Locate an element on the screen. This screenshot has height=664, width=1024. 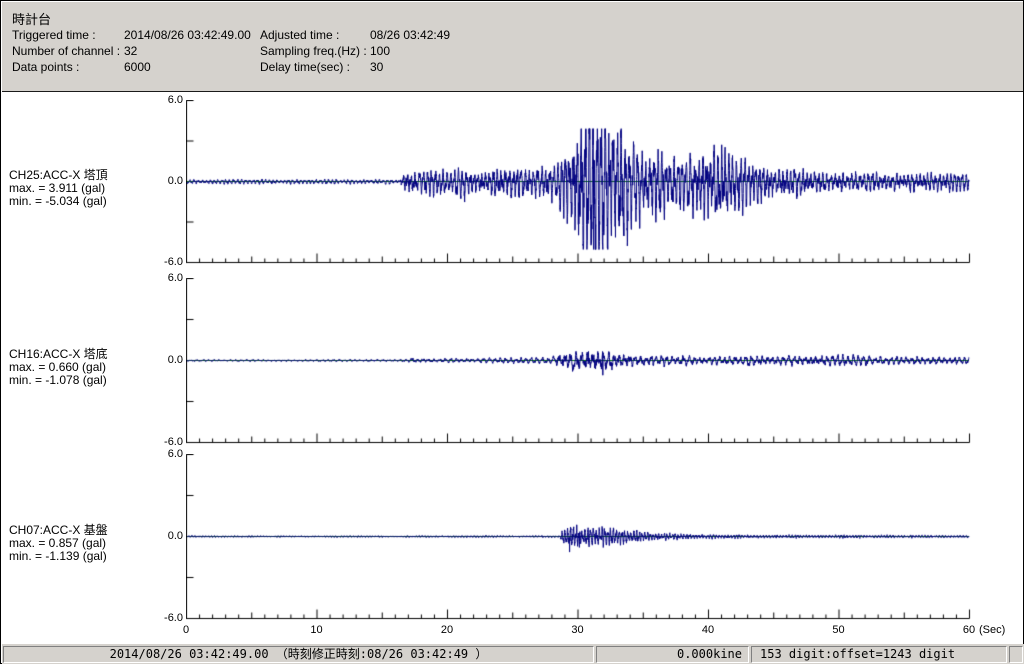
sampling-freq-value: 100 is located at coordinates (380, 51).